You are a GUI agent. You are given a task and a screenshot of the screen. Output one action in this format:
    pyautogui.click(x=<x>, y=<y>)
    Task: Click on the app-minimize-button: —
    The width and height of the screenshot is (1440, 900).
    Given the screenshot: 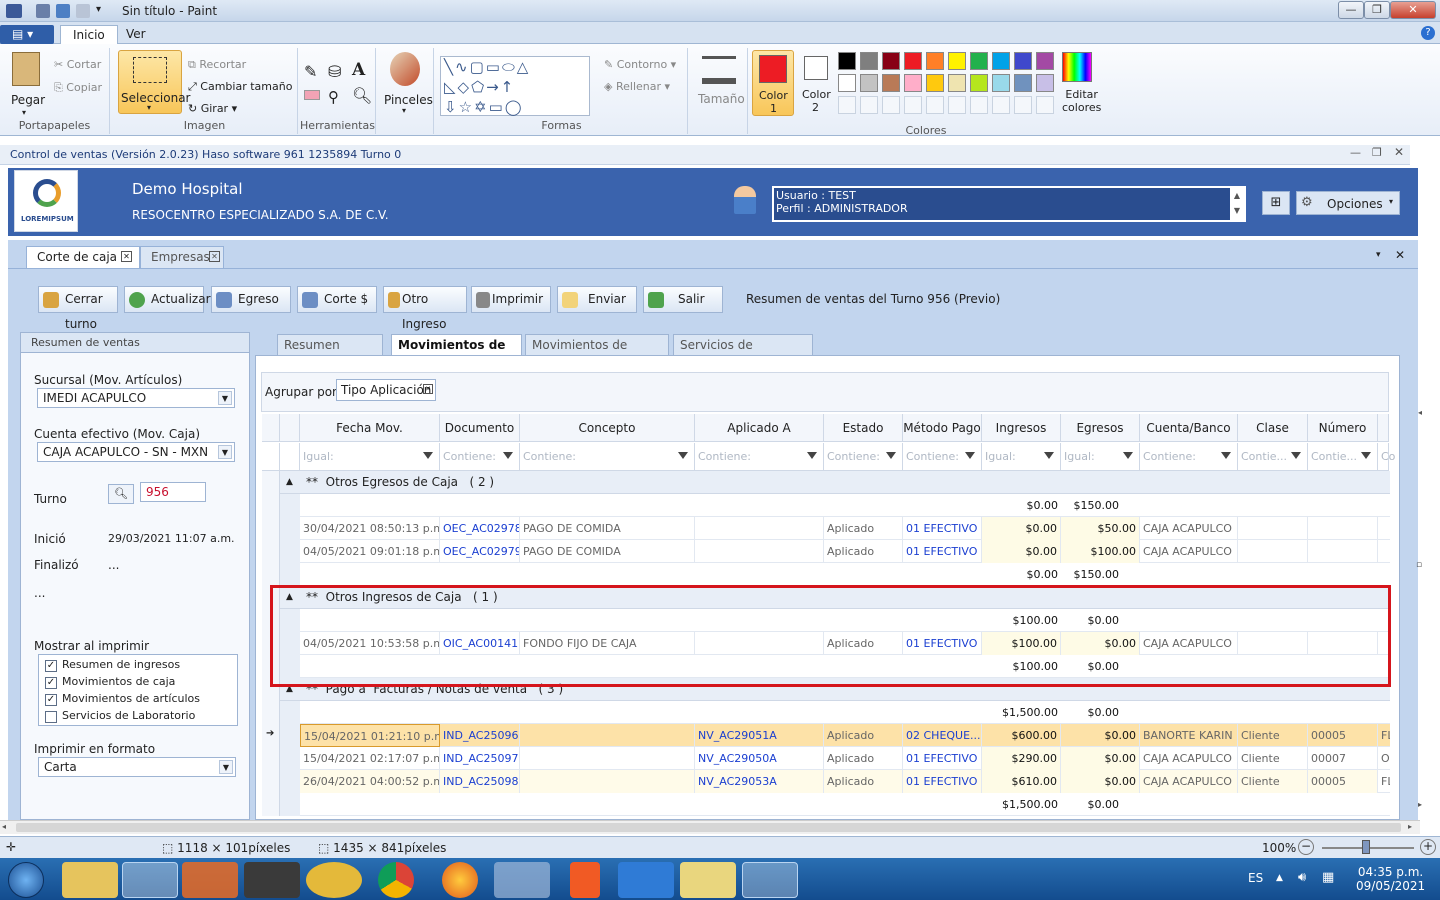 What is the action you would take?
    pyautogui.click(x=1355, y=152)
    